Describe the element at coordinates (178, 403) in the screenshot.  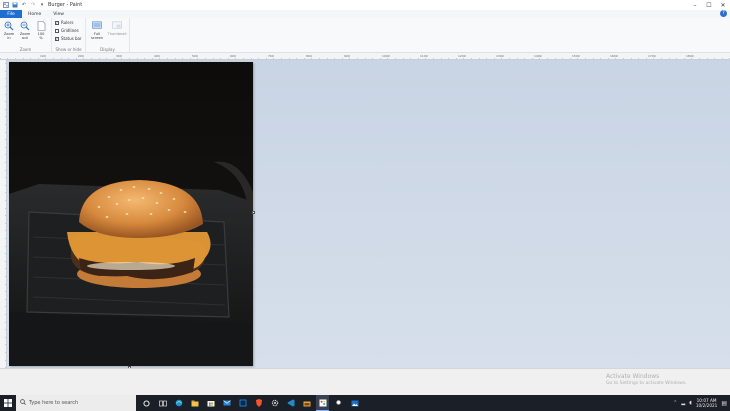
I see `edge-icon` at that location.